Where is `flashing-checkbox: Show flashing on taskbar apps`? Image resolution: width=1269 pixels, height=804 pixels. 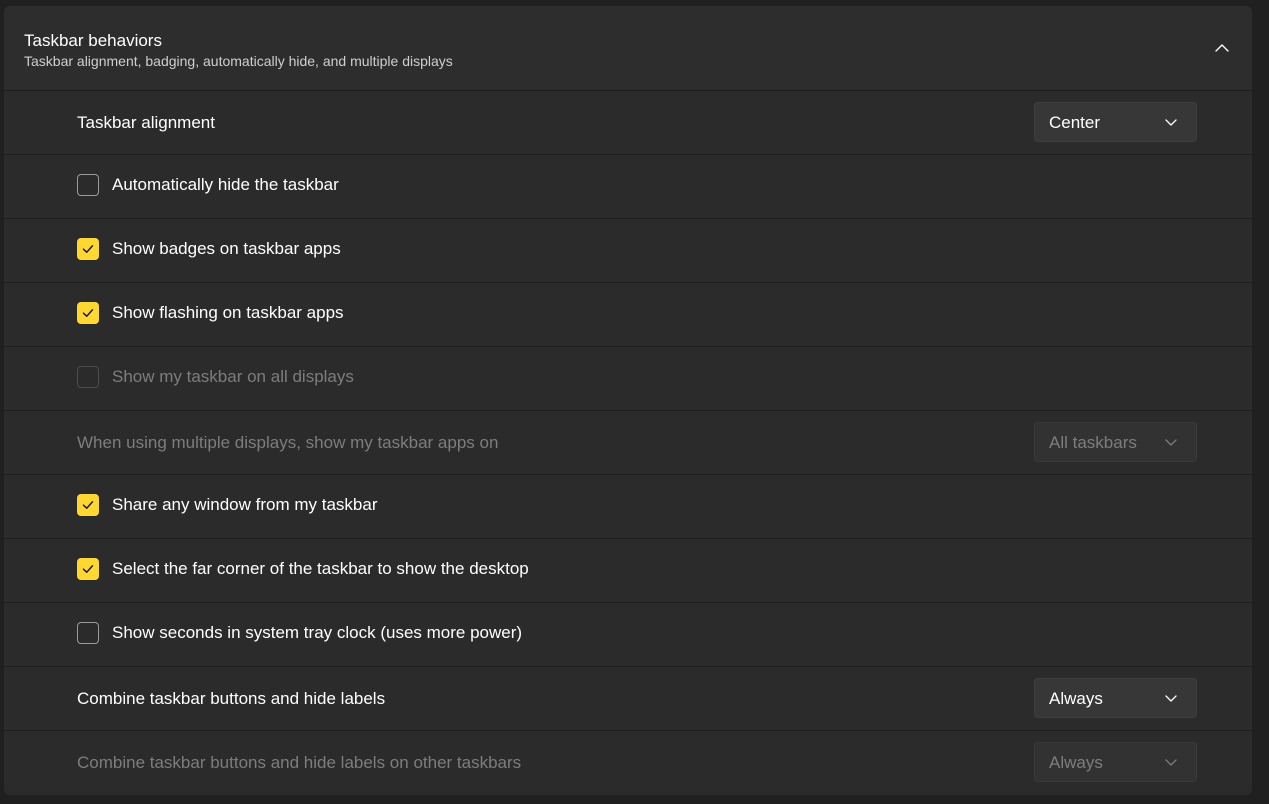 flashing-checkbox: Show flashing on taskbar apps is located at coordinates (210, 313).